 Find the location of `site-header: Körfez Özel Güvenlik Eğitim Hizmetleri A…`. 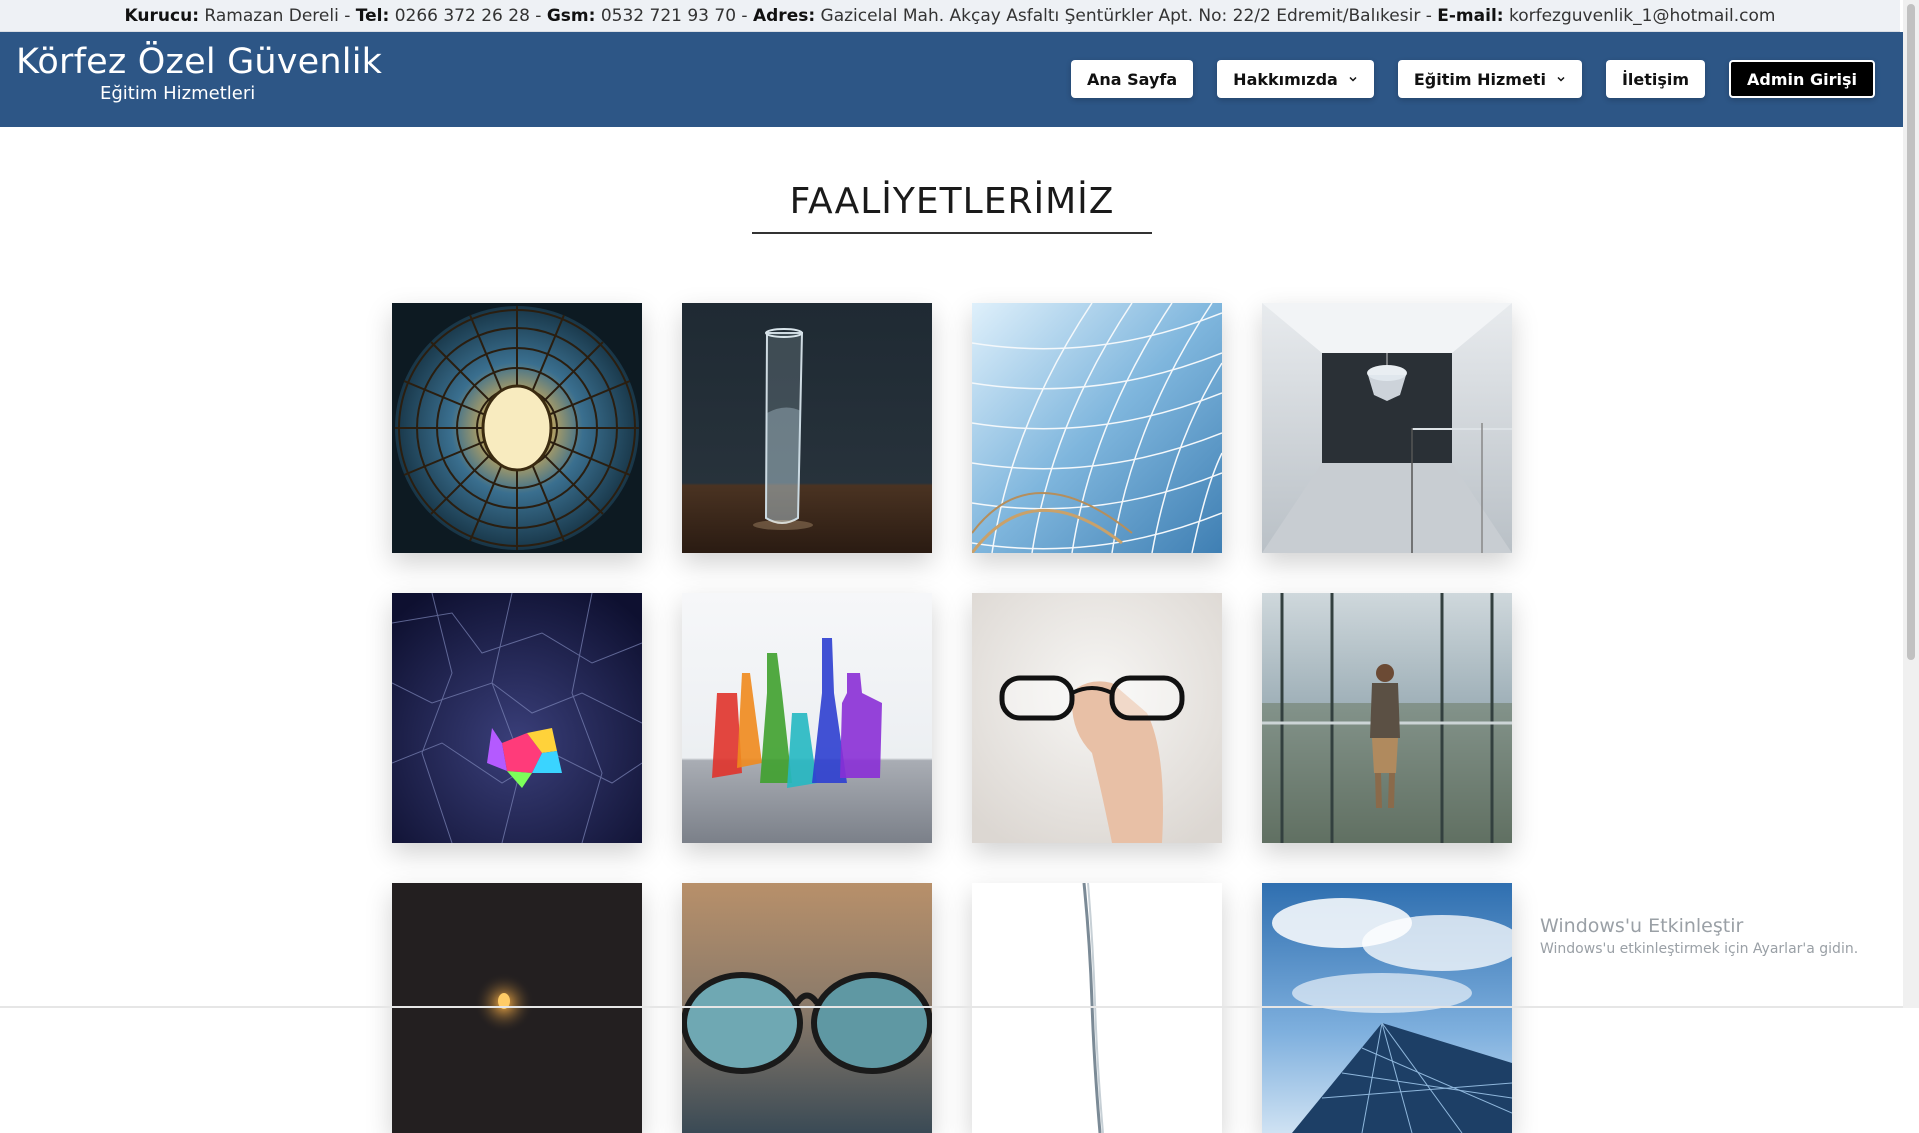

site-header: Körfez Özel Güvenlik Eğitim Hizmetleri A… is located at coordinates (951, 79).